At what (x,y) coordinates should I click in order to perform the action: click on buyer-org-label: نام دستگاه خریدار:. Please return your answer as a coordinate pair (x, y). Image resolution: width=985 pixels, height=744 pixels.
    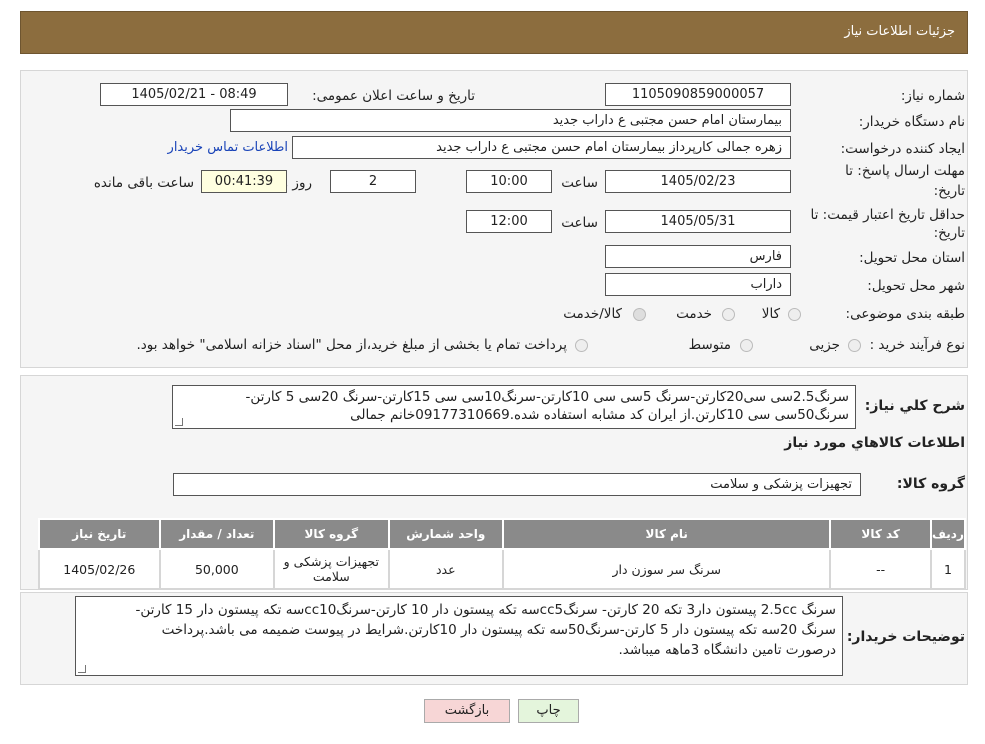
    Looking at the image, I should click on (911, 122).